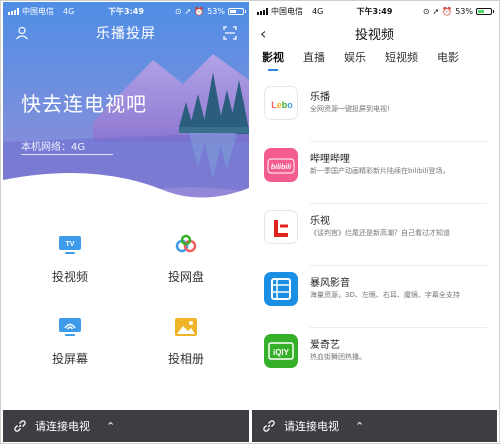  What do you see at coordinates (84, 104) in the screenshot?
I see `hero-title: 快去连电视吧` at bounding box center [84, 104].